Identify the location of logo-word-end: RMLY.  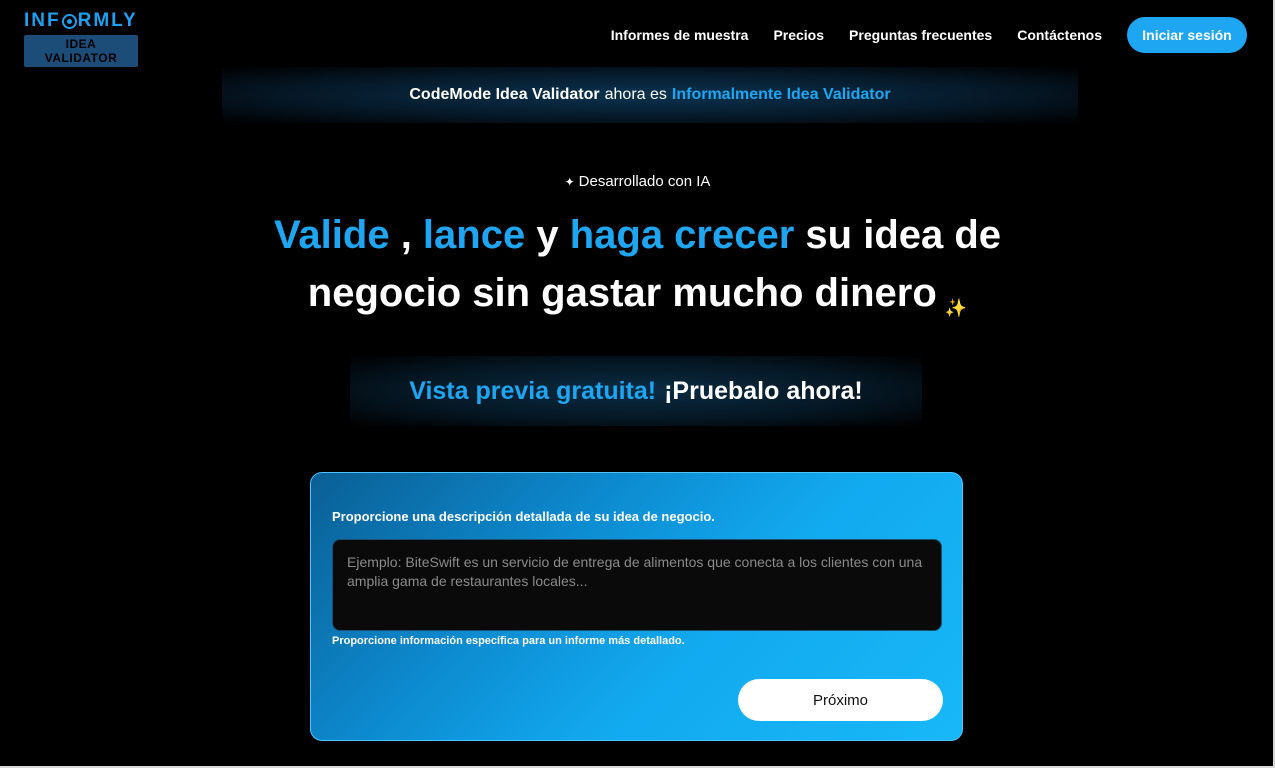
(107, 20).